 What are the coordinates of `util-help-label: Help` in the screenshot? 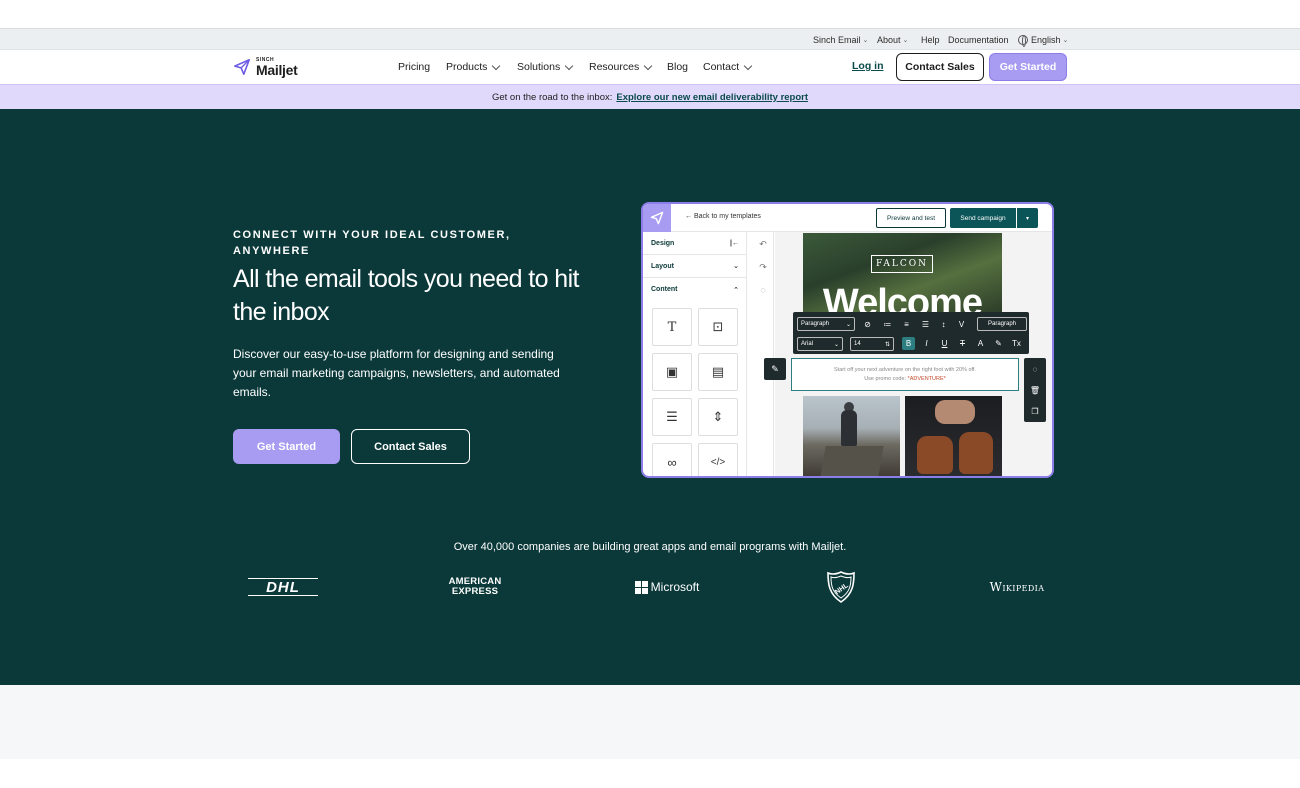 It's located at (930, 39).